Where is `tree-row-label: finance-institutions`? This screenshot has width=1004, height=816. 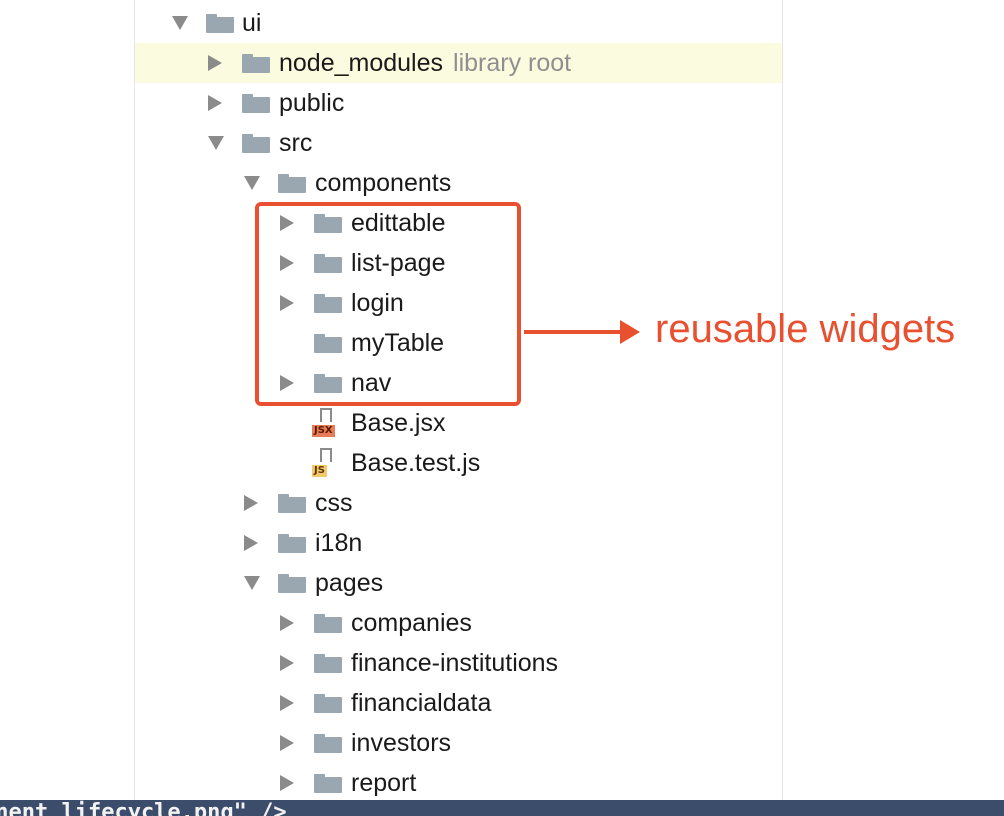
tree-row-label: finance-institutions is located at coordinates (454, 663).